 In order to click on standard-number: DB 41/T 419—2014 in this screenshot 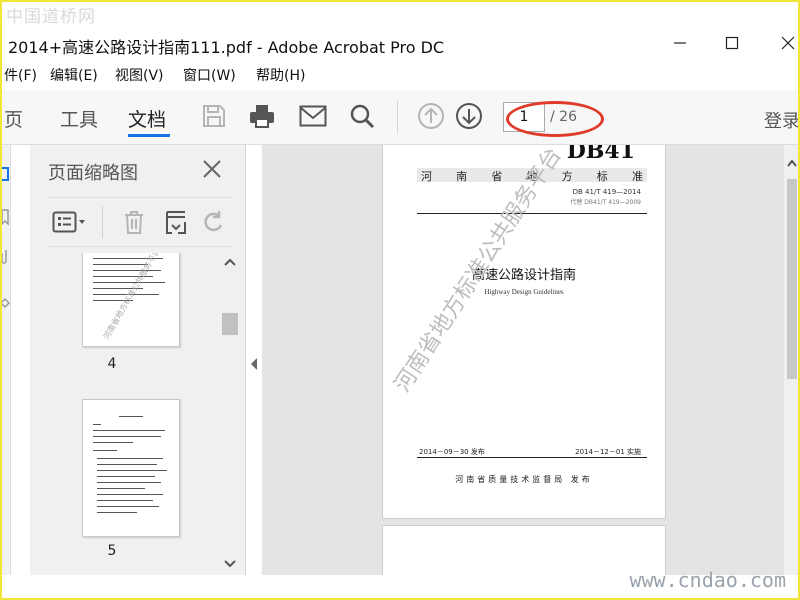, I will do `click(606, 192)`.